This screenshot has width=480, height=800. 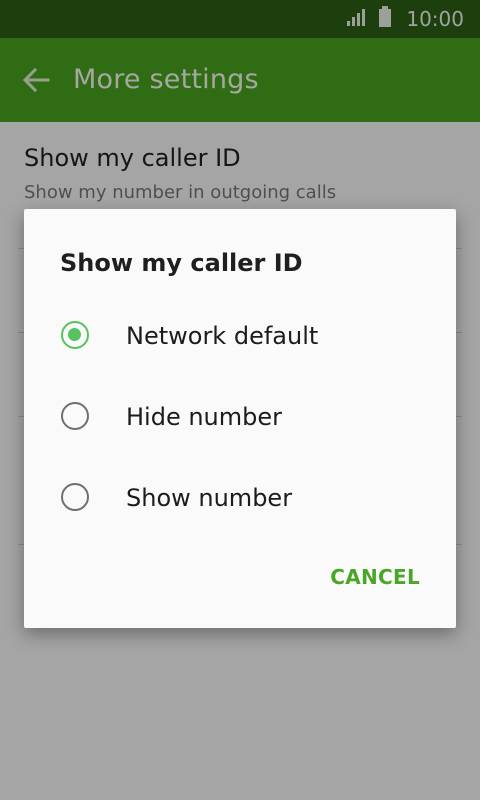 I want to click on option-hide-number: Hide number, so click(x=240, y=418).